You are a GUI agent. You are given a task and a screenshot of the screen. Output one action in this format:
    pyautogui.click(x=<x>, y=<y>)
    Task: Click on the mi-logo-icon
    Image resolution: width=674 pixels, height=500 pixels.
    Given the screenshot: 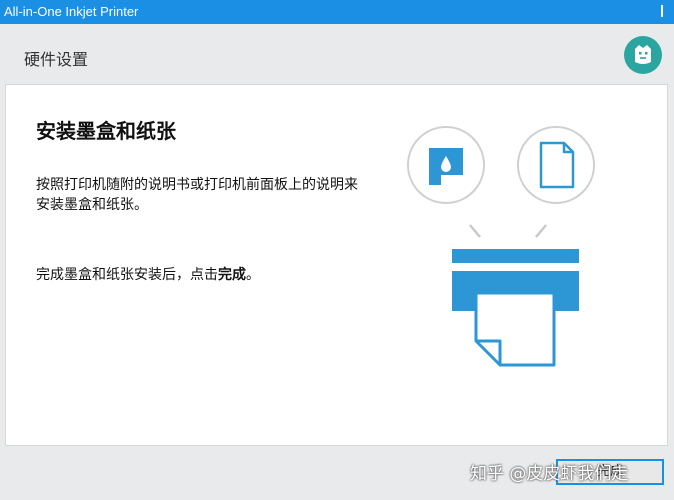 What is the action you would take?
    pyautogui.click(x=643, y=55)
    